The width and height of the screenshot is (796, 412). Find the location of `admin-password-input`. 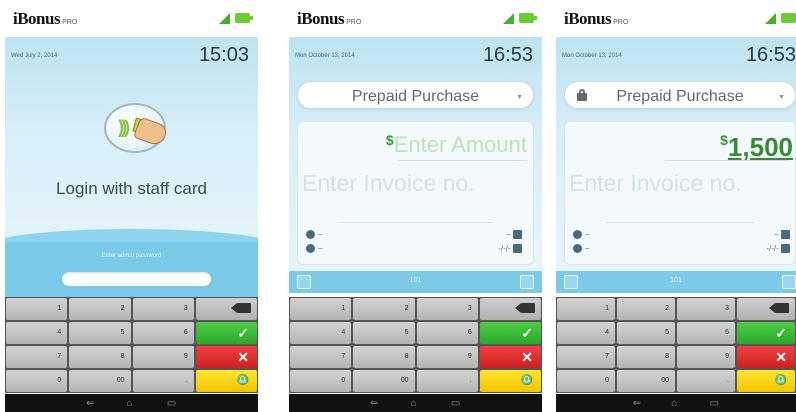

admin-password-input is located at coordinates (136, 279).